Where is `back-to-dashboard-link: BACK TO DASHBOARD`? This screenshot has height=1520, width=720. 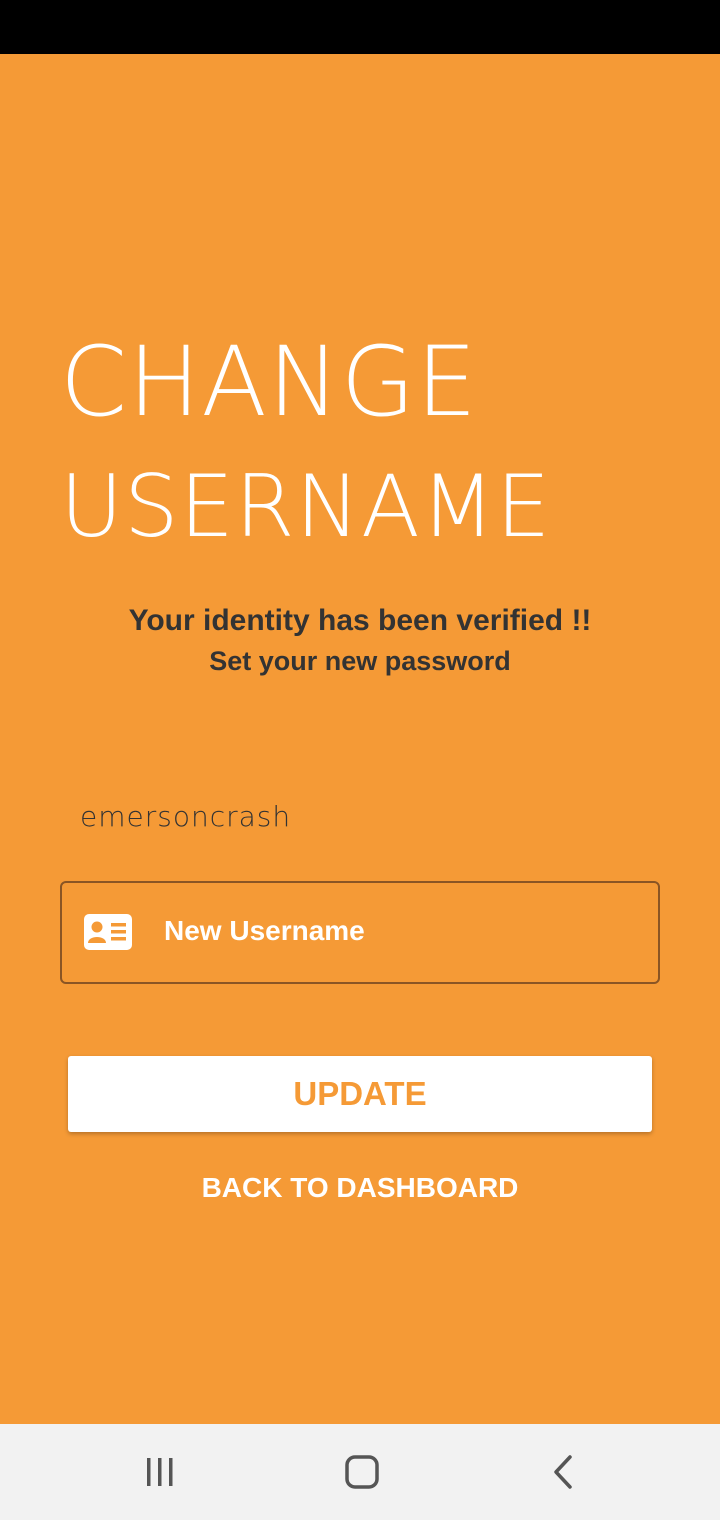
back-to-dashboard-link: BACK TO DASHBOARD is located at coordinates (360, 1188).